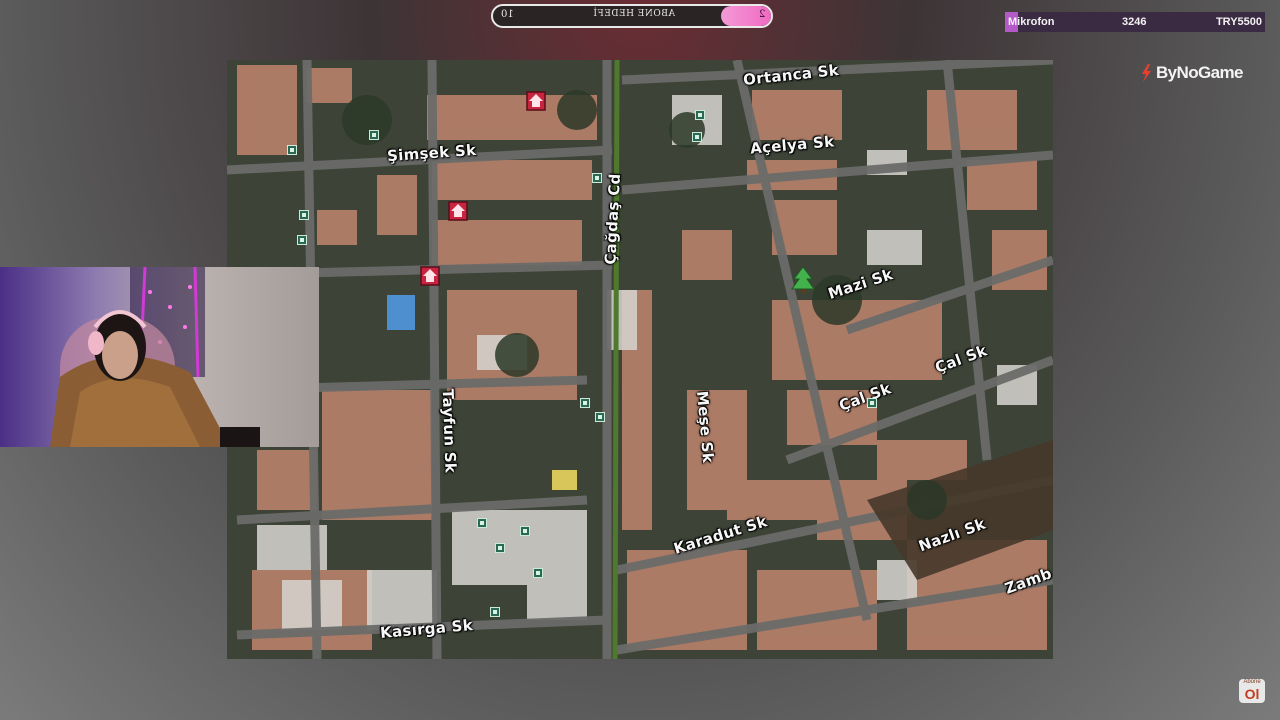  What do you see at coordinates (1031, 22) in the screenshot?
I see `mic-goal-label: Mikrofon` at bounding box center [1031, 22].